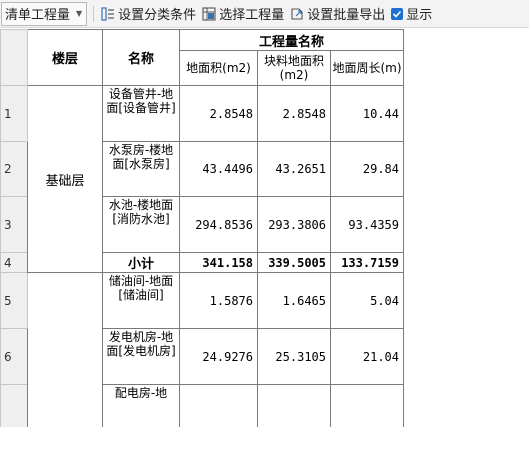  Describe the element at coordinates (252, 15) in the screenshot. I see `select-quantity-label: 选择工程量` at that location.